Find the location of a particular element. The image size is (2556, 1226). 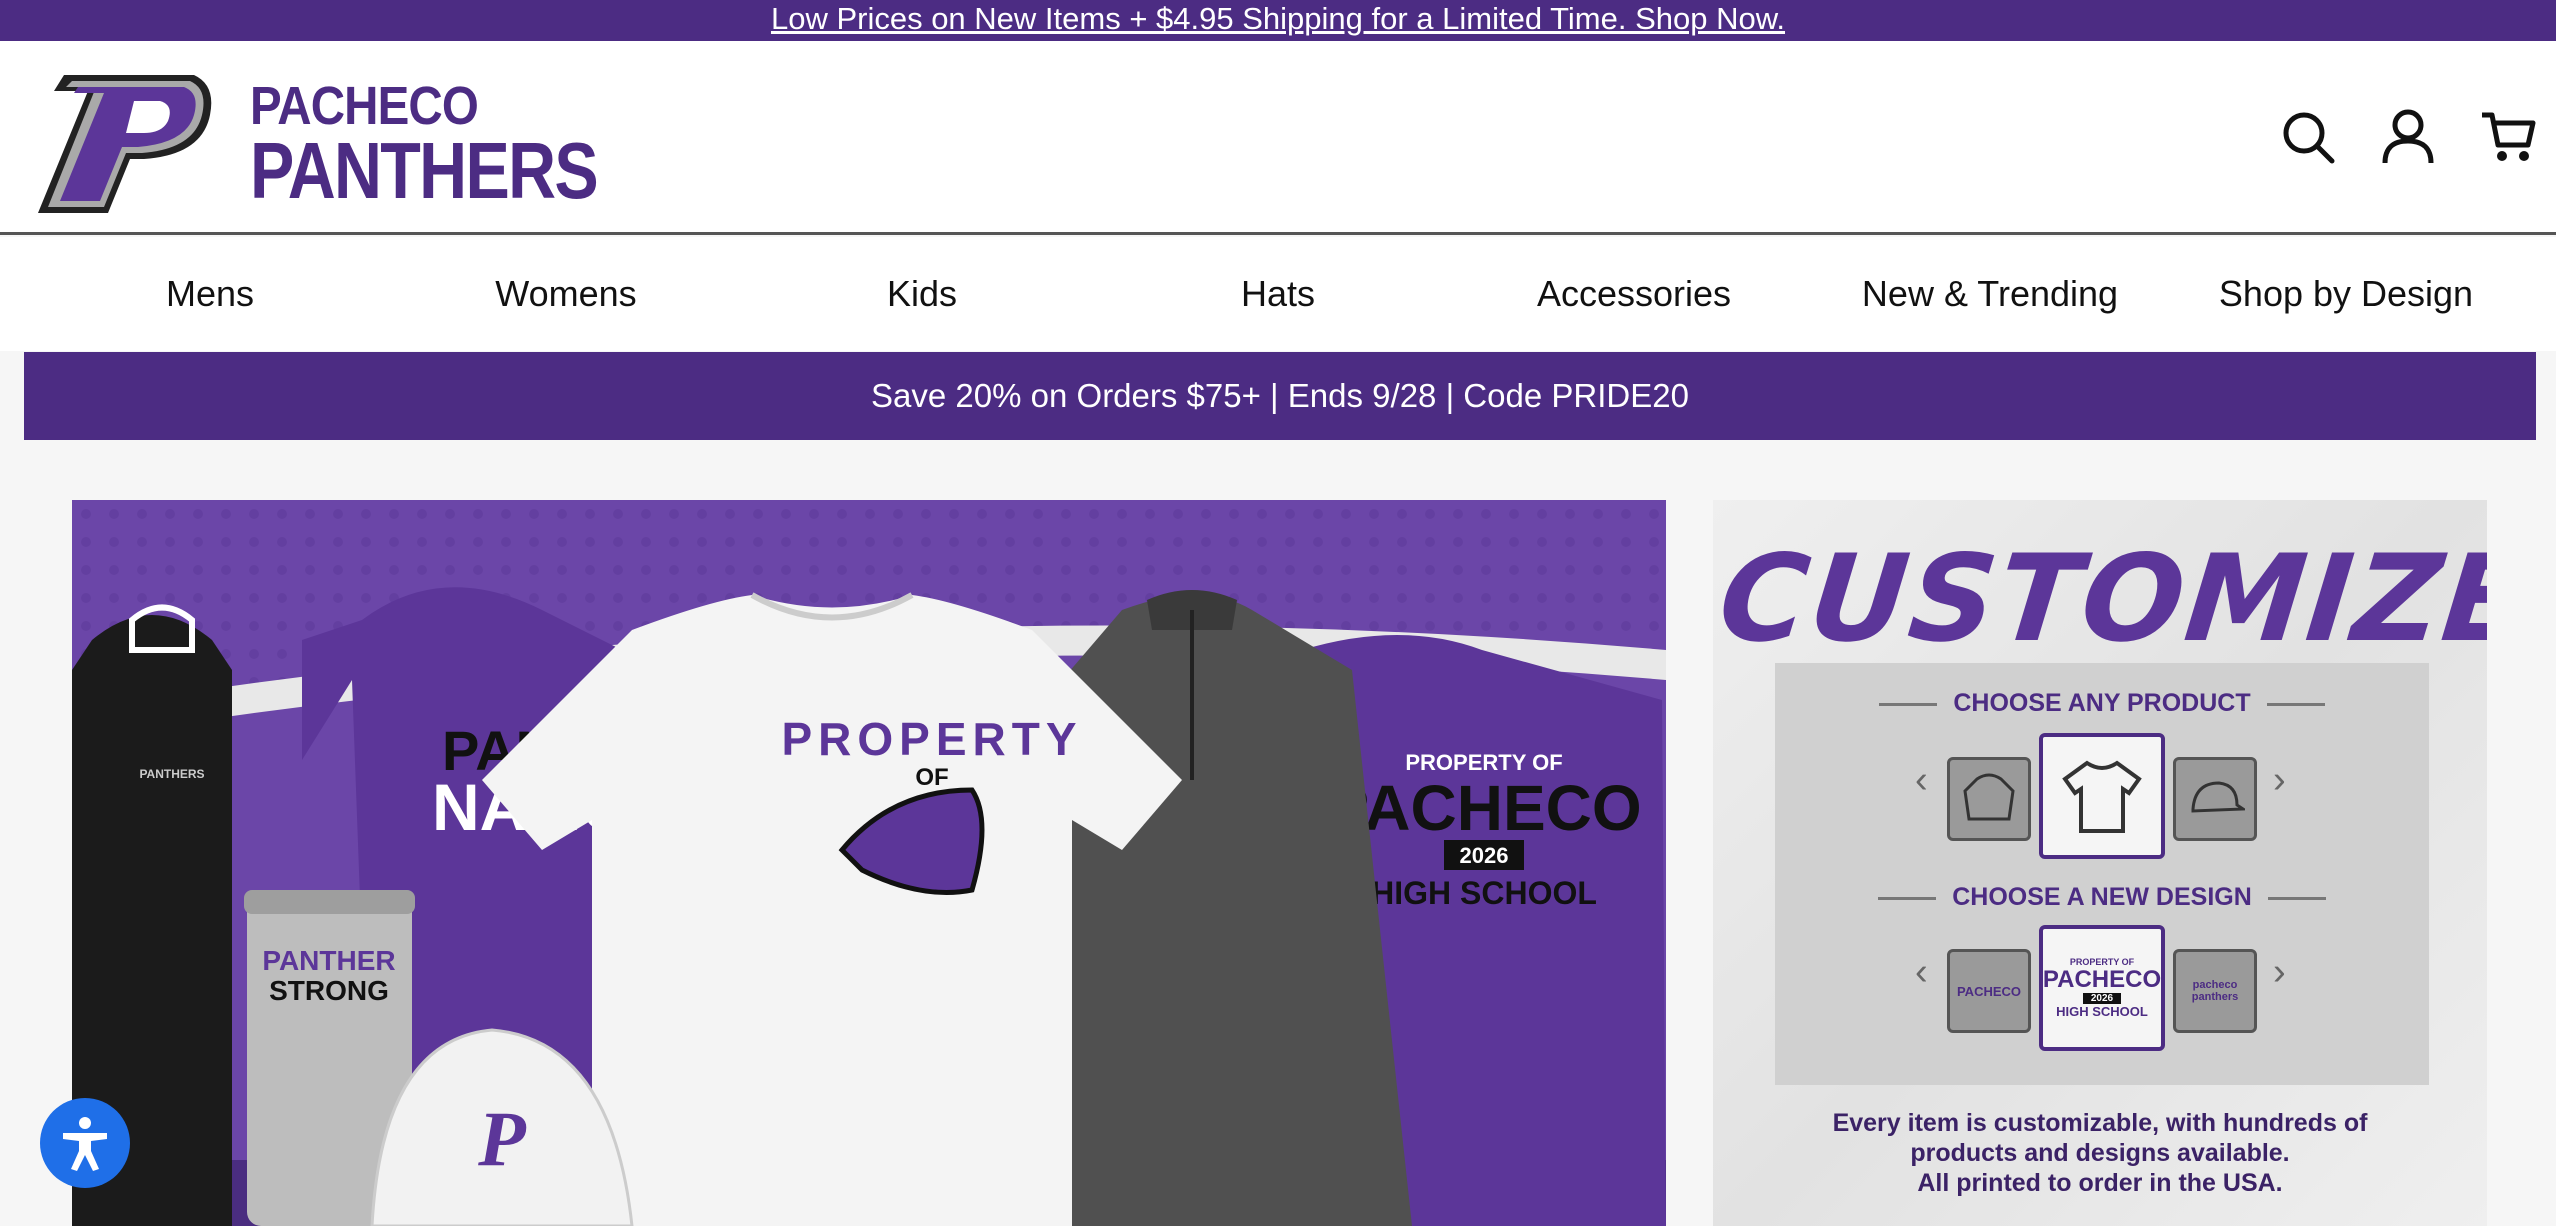

design-thumb-right: pacheco panthers is located at coordinates (2215, 991).